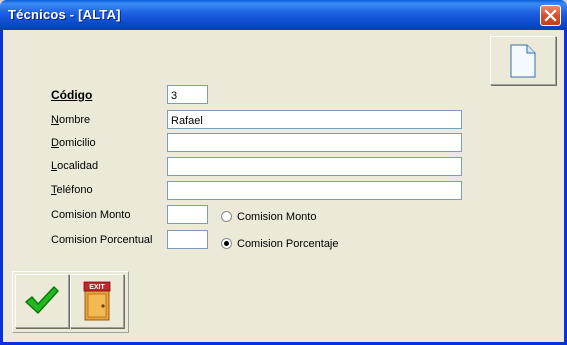 The image size is (567, 345). Describe the element at coordinates (102, 240) in the screenshot. I see `comision-porcentual-label: Comision Porcentual` at that location.